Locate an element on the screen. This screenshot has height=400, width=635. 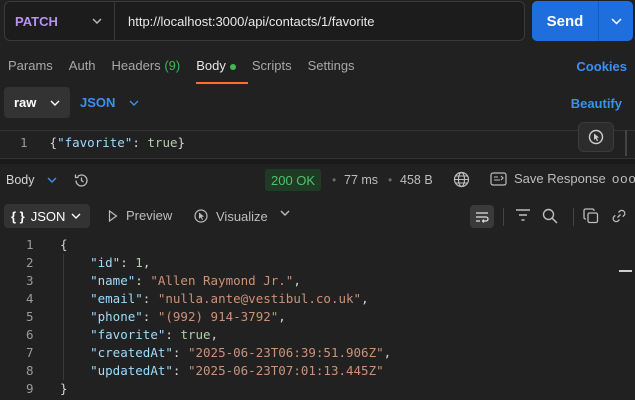
tab-headers-label: Headers is located at coordinates (136, 65).